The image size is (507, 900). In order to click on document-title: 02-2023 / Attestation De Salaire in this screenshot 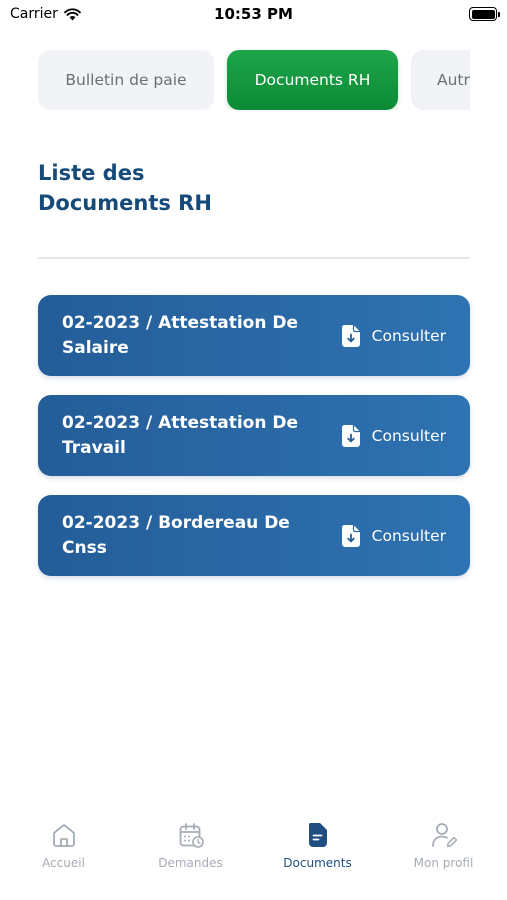, I will do `click(180, 335)`.